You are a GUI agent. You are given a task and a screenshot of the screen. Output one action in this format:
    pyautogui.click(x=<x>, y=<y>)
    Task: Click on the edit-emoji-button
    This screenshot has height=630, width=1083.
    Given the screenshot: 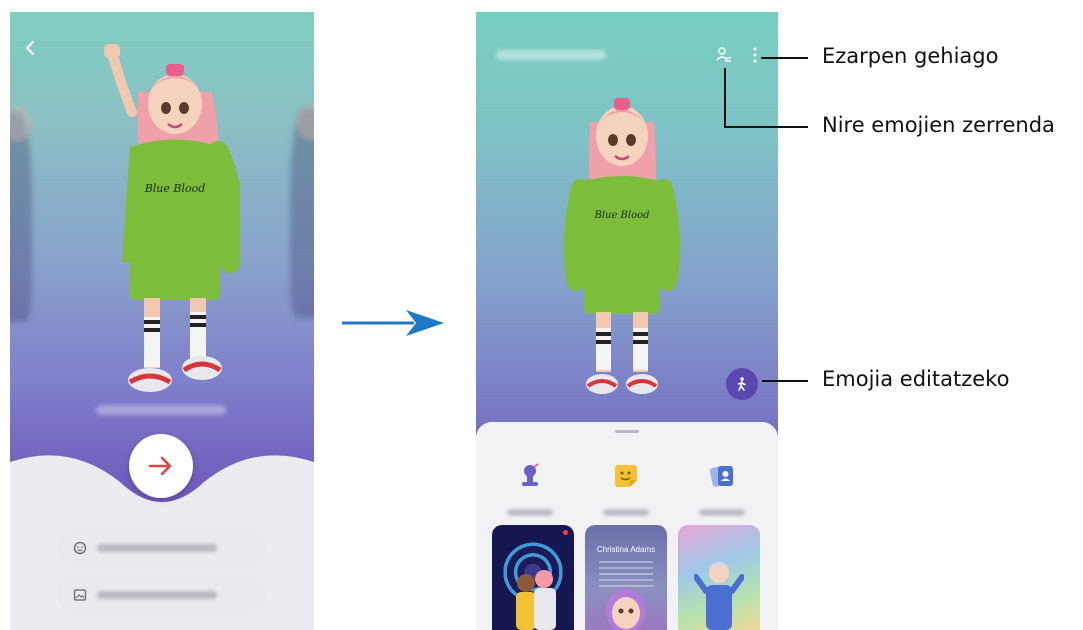 What is the action you would take?
    pyautogui.click(x=742, y=384)
    